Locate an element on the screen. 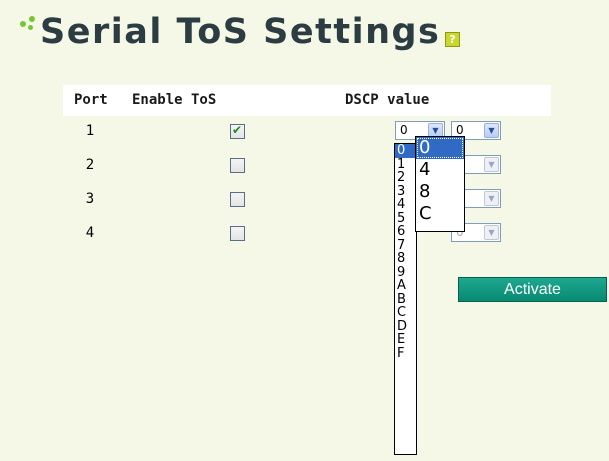 This screenshot has width=609, height=461. dropdown-option: B is located at coordinates (405, 299).